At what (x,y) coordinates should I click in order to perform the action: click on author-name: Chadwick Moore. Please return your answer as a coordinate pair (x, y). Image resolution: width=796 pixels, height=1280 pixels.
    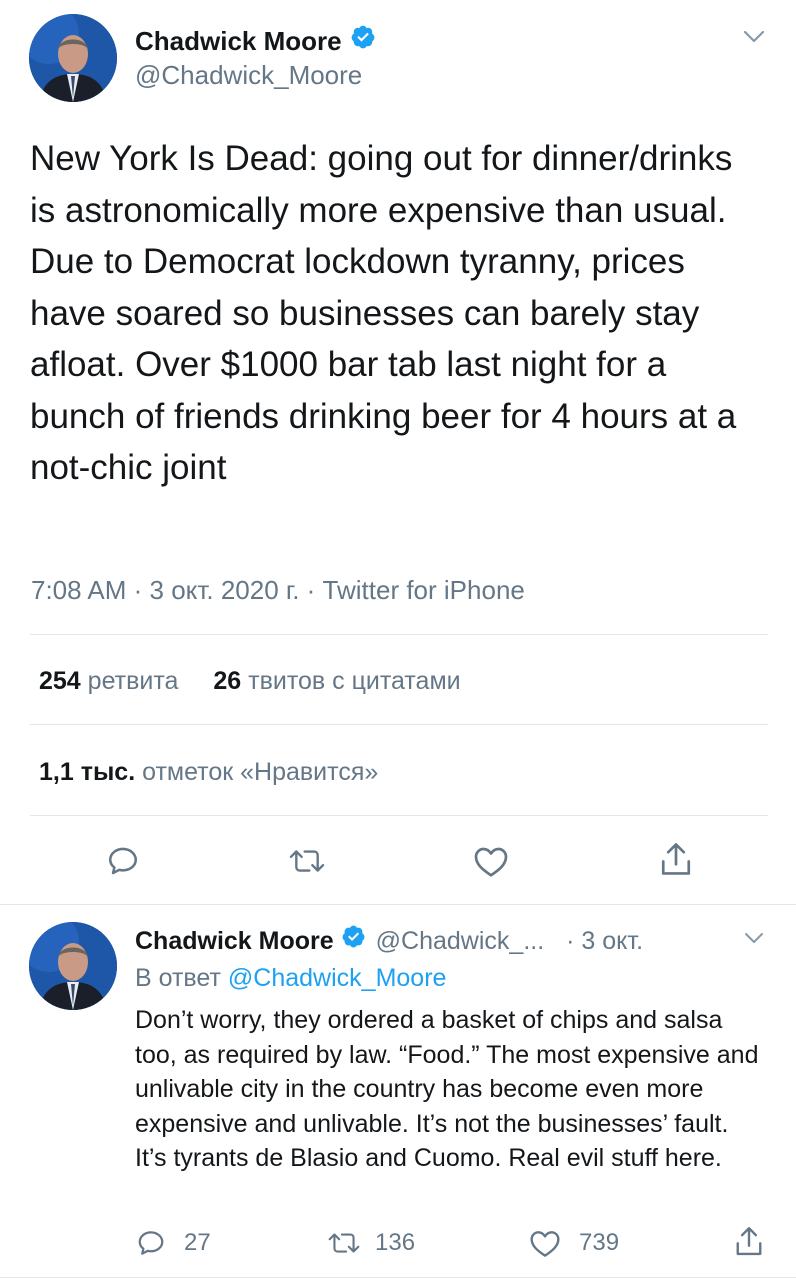
    Looking at the image, I should click on (238, 41).